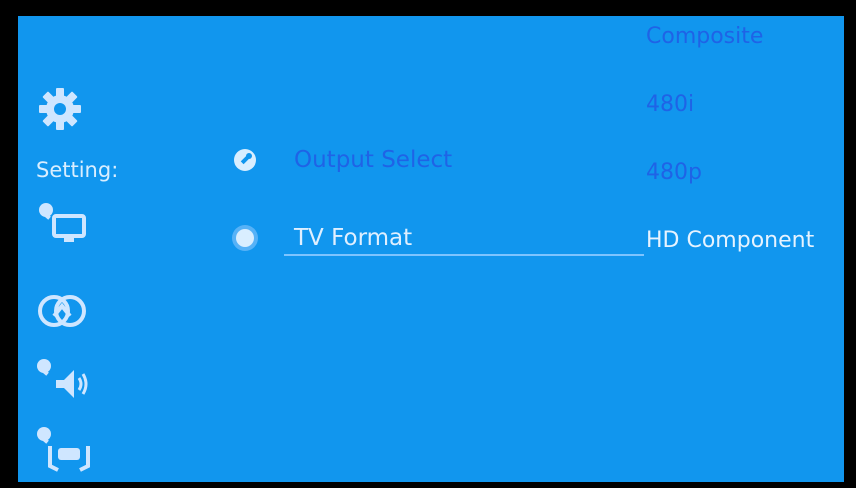  Describe the element at coordinates (245, 238) in the screenshot. I see `selected-indicator-icon` at that location.